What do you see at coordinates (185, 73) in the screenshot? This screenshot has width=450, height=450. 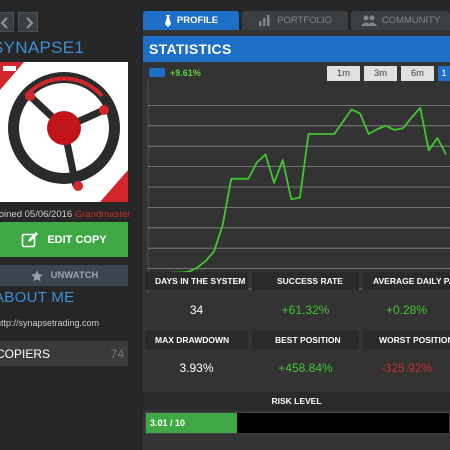 I see `gain-value: +9.61%` at bounding box center [185, 73].